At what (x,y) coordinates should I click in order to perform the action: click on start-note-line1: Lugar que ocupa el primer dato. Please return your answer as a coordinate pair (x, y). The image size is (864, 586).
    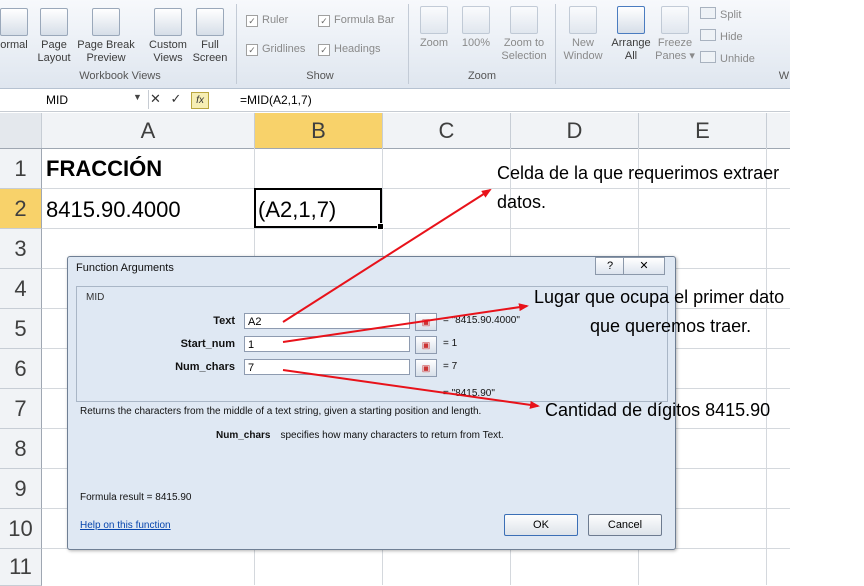
    Looking at the image, I should click on (659, 297).